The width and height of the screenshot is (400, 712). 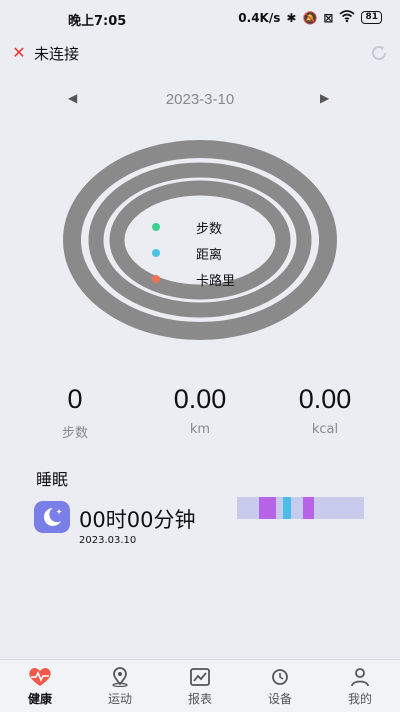 I want to click on legend-steps: 步数, so click(x=210, y=227).